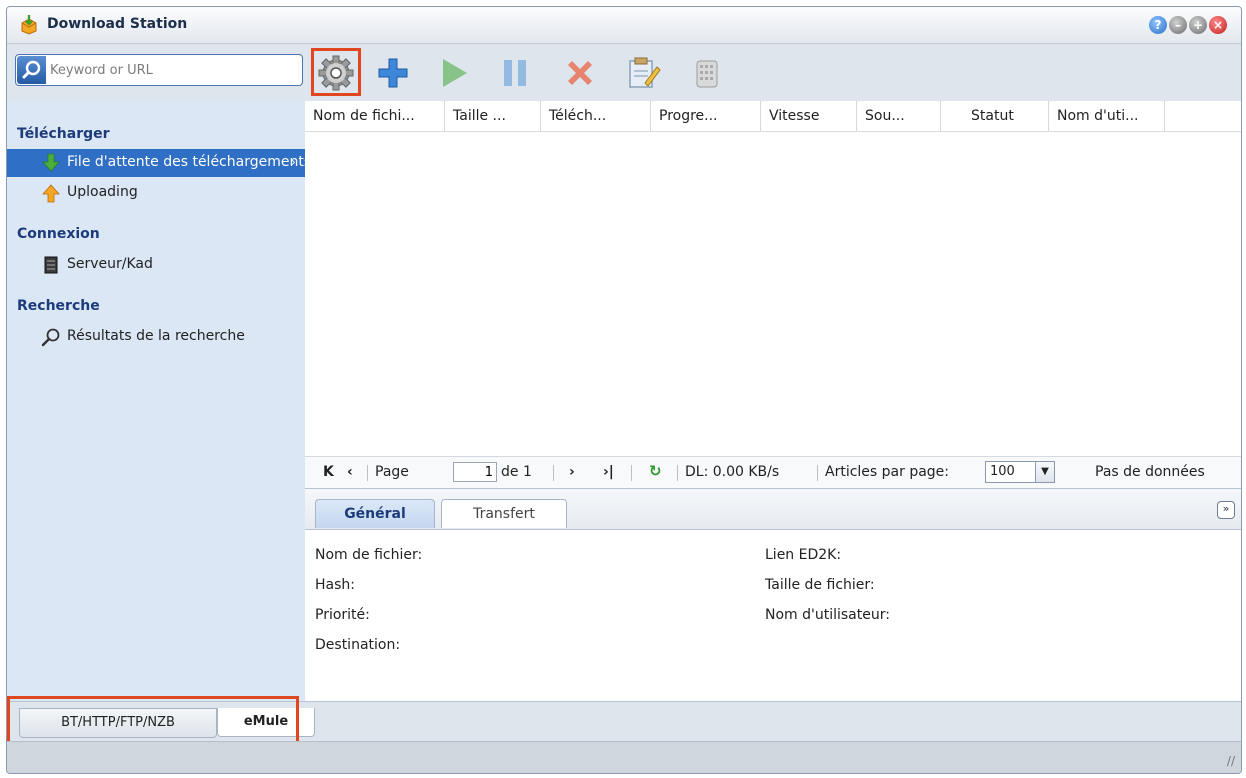 Image resolution: width=1246 pixels, height=778 pixels. What do you see at coordinates (515, 73) in the screenshot?
I see `pause-icon` at bounding box center [515, 73].